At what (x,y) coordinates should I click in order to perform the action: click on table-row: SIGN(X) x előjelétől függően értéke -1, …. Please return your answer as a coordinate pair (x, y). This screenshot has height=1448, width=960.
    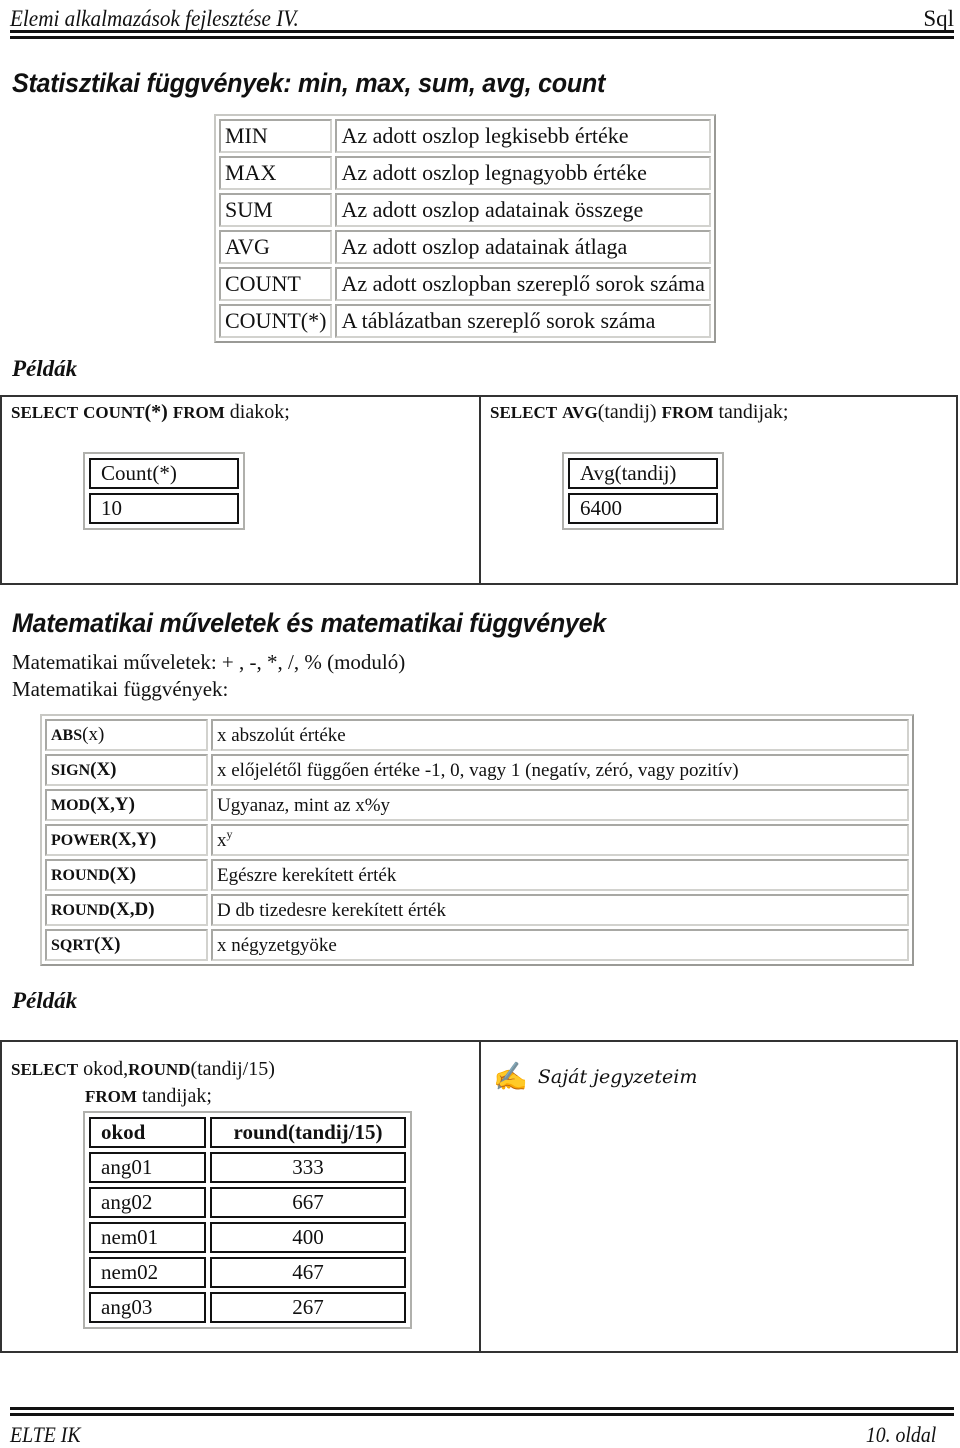
    Looking at the image, I should click on (477, 770).